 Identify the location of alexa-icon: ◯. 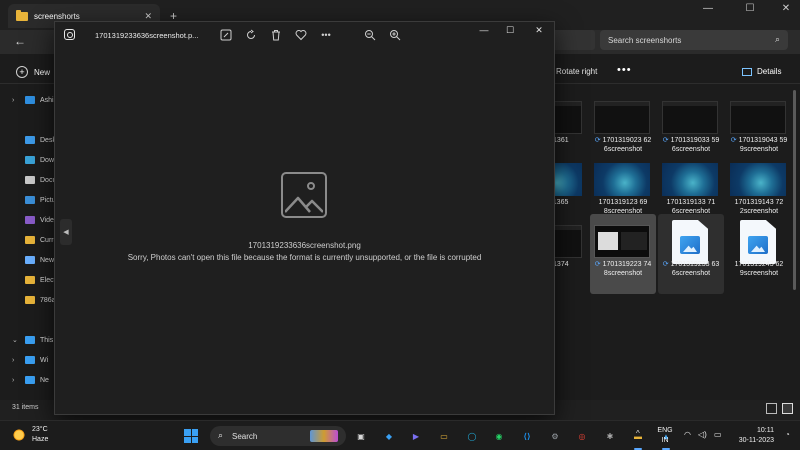
(472, 436).